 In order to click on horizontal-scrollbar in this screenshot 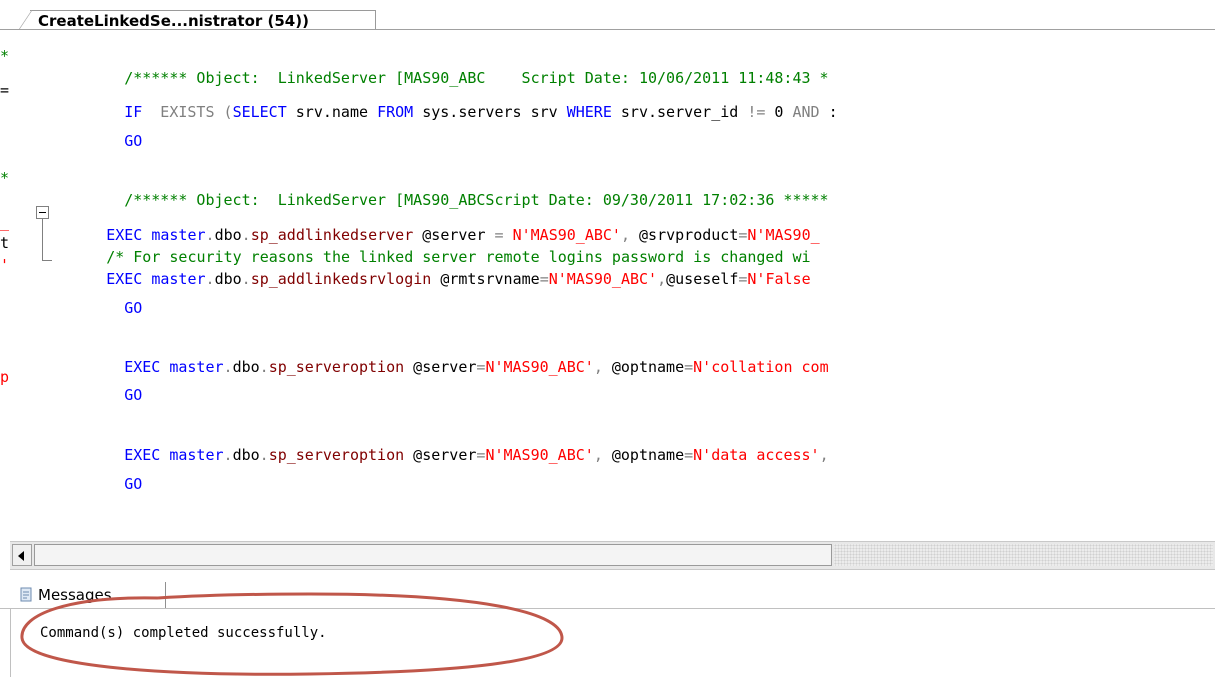, I will do `click(612, 555)`.